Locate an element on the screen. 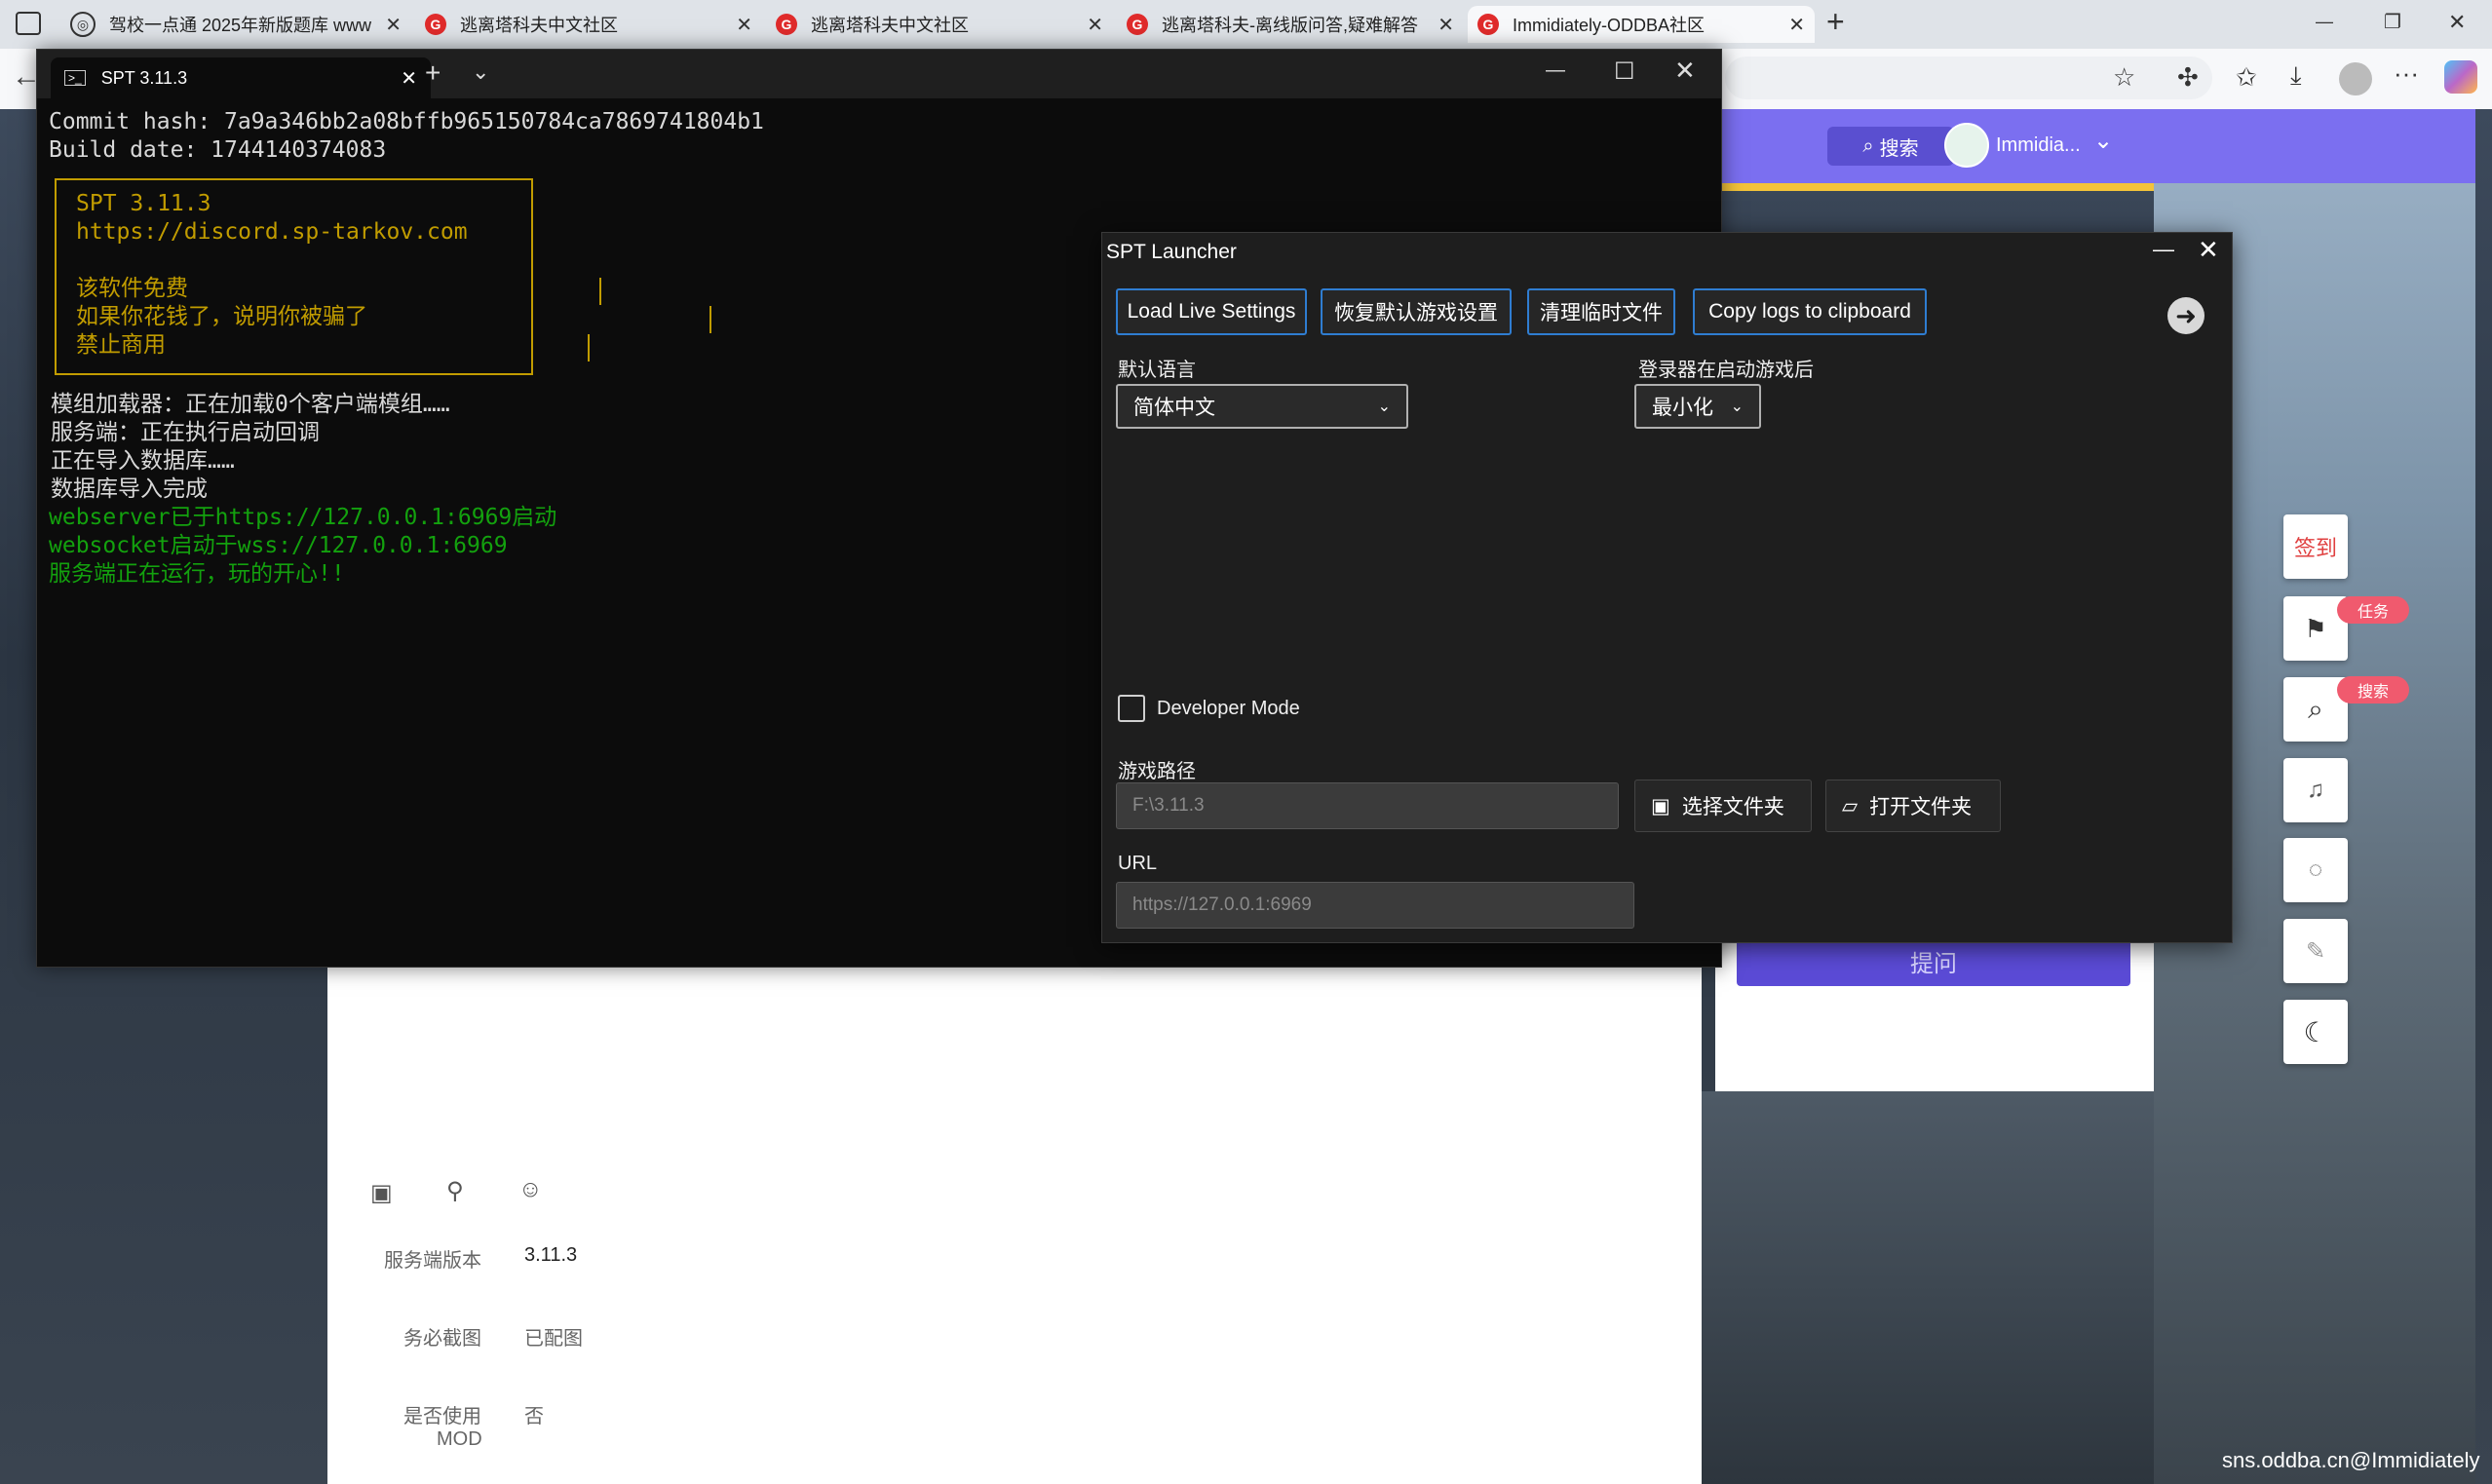 The image size is (2492, 1484). folder-open-icon: ▱ is located at coordinates (1850, 806).